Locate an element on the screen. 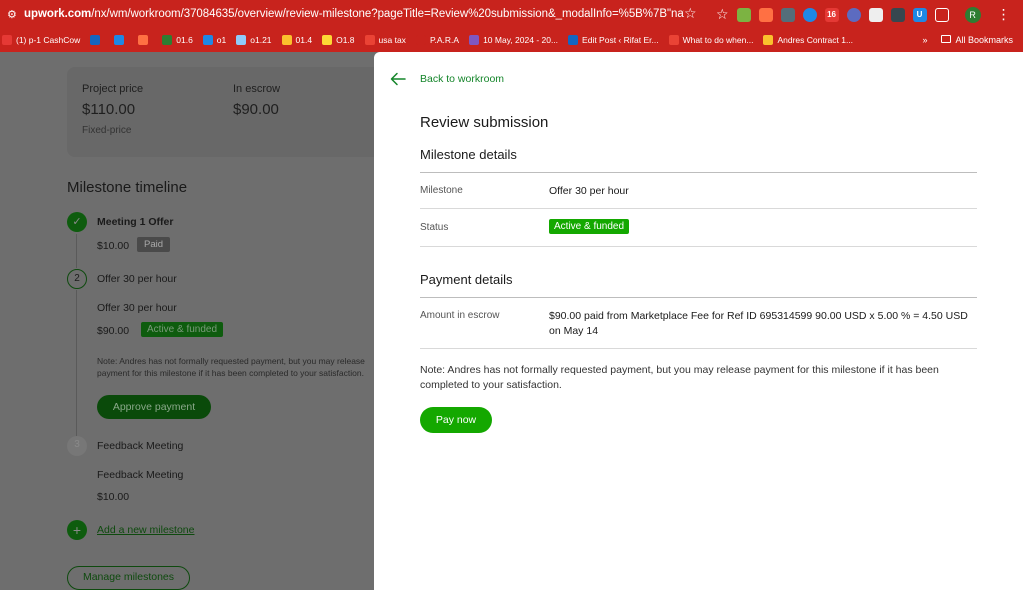 The width and height of the screenshot is (1023, 590). bookmark-star-icon: ☆ is located at coordinates (690, 14).